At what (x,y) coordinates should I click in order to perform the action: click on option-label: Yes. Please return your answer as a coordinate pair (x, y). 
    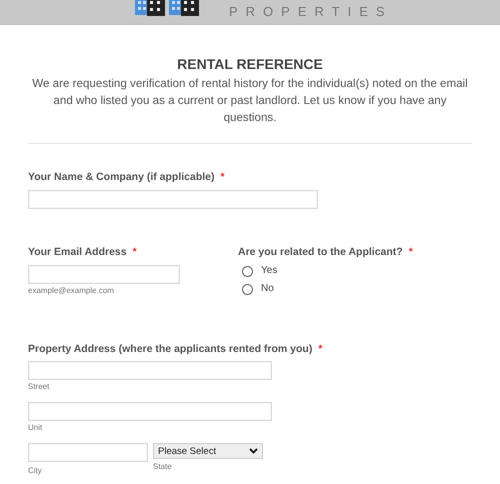
    Looking at the image, I should click on (269, 270).